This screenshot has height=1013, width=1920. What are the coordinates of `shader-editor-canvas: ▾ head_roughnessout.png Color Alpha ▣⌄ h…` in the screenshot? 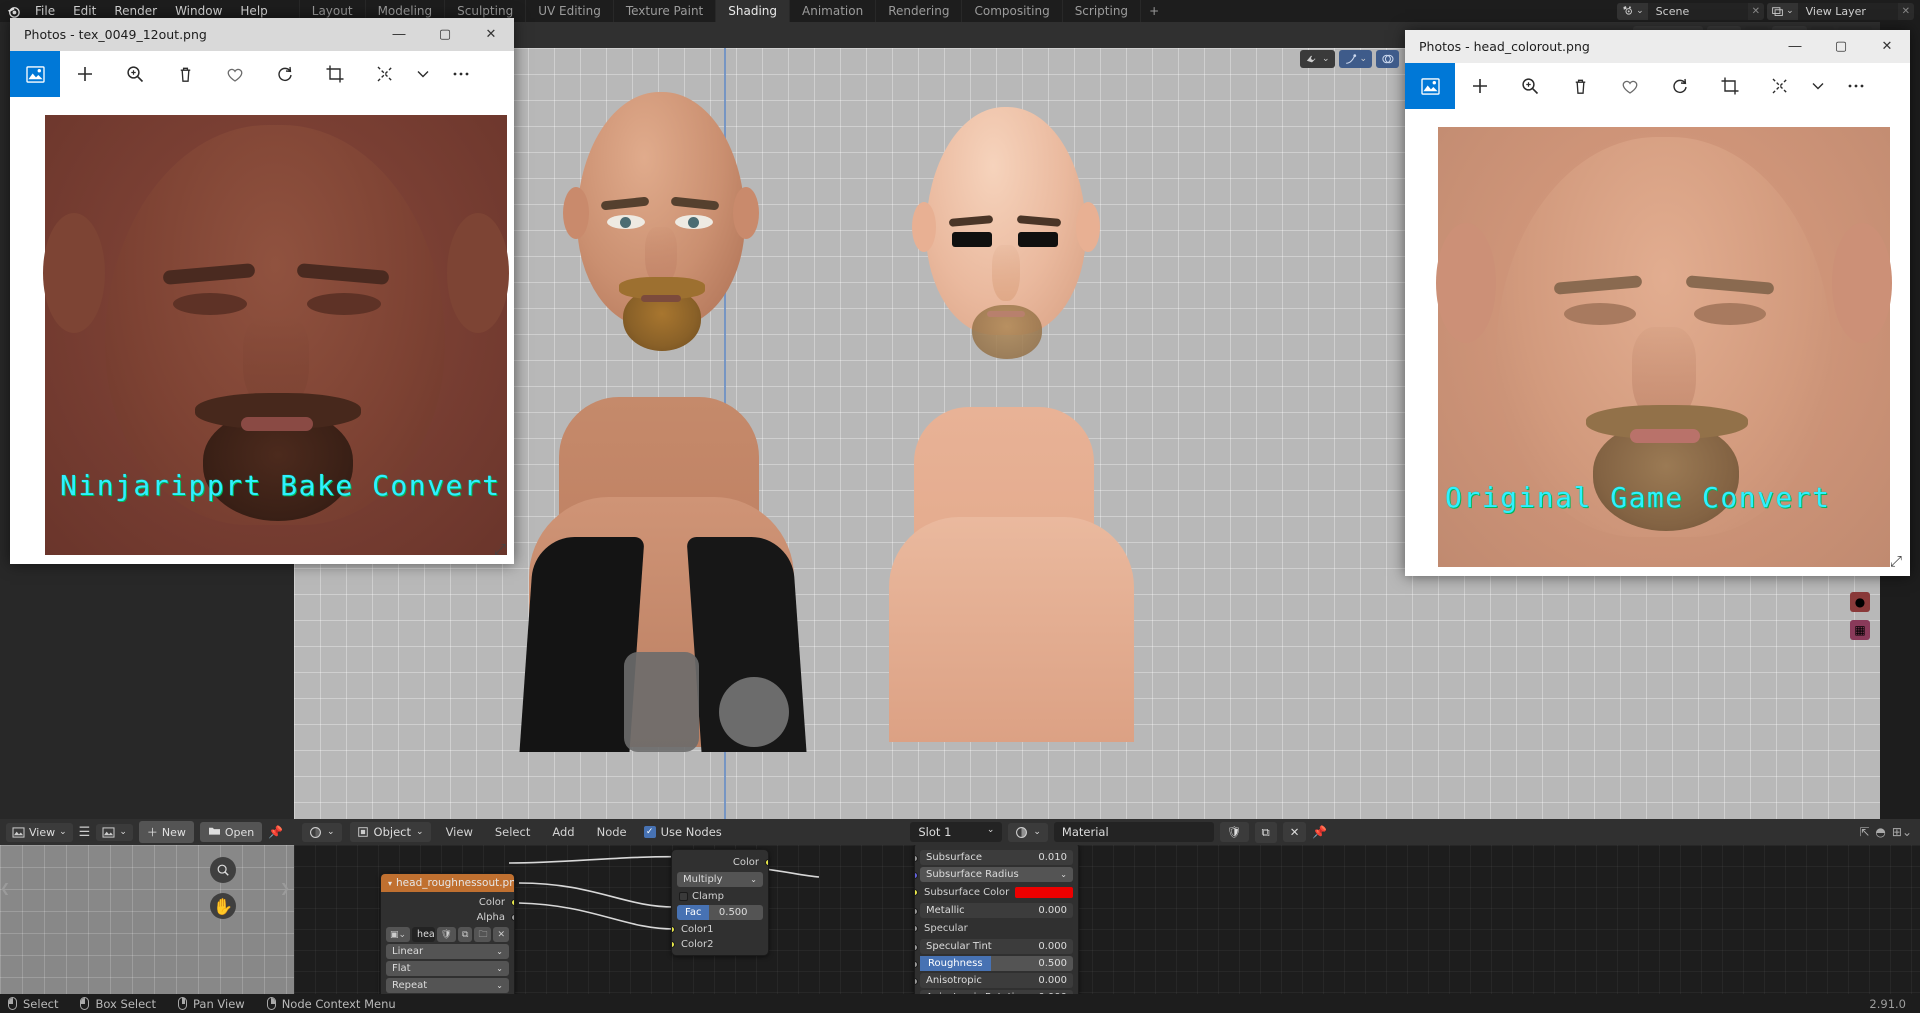 It's located at (1107, 918).